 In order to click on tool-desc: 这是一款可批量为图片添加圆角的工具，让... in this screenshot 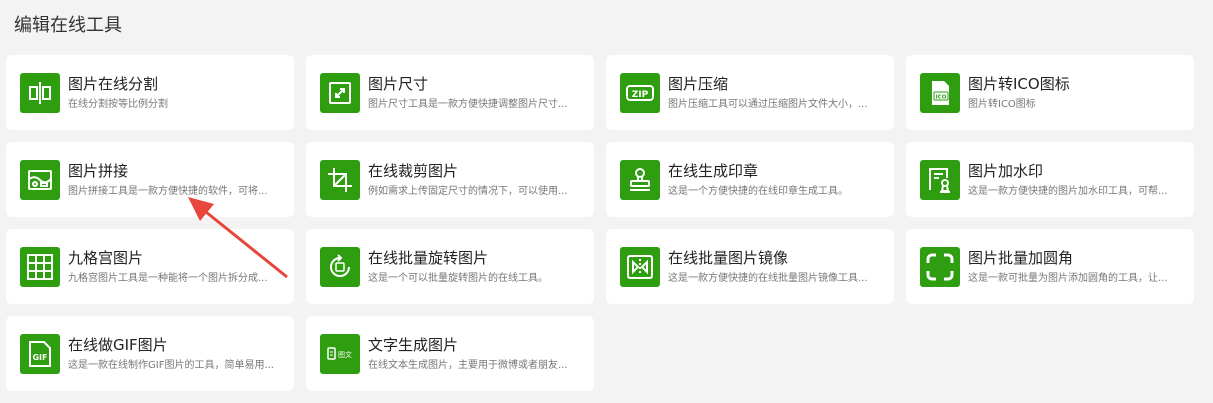, I will do `click(1068, 278)`.